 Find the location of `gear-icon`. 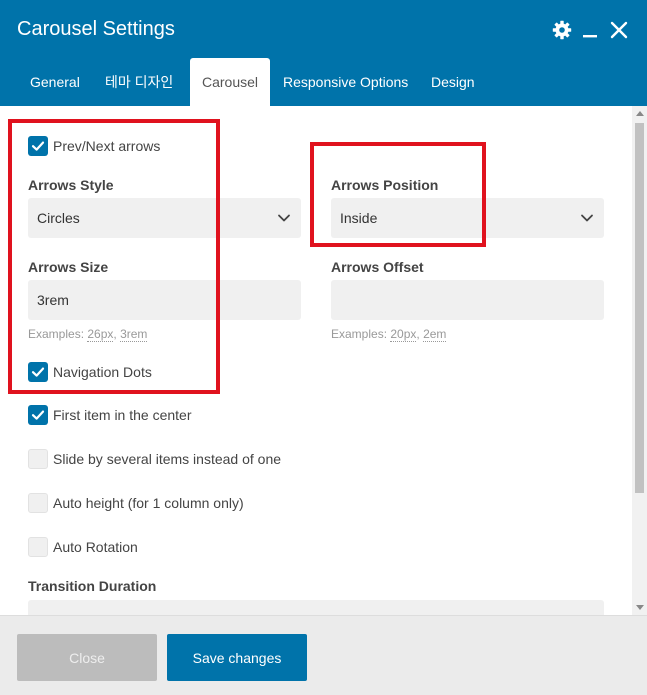

gear-icon is located at coordinates (562, 30).